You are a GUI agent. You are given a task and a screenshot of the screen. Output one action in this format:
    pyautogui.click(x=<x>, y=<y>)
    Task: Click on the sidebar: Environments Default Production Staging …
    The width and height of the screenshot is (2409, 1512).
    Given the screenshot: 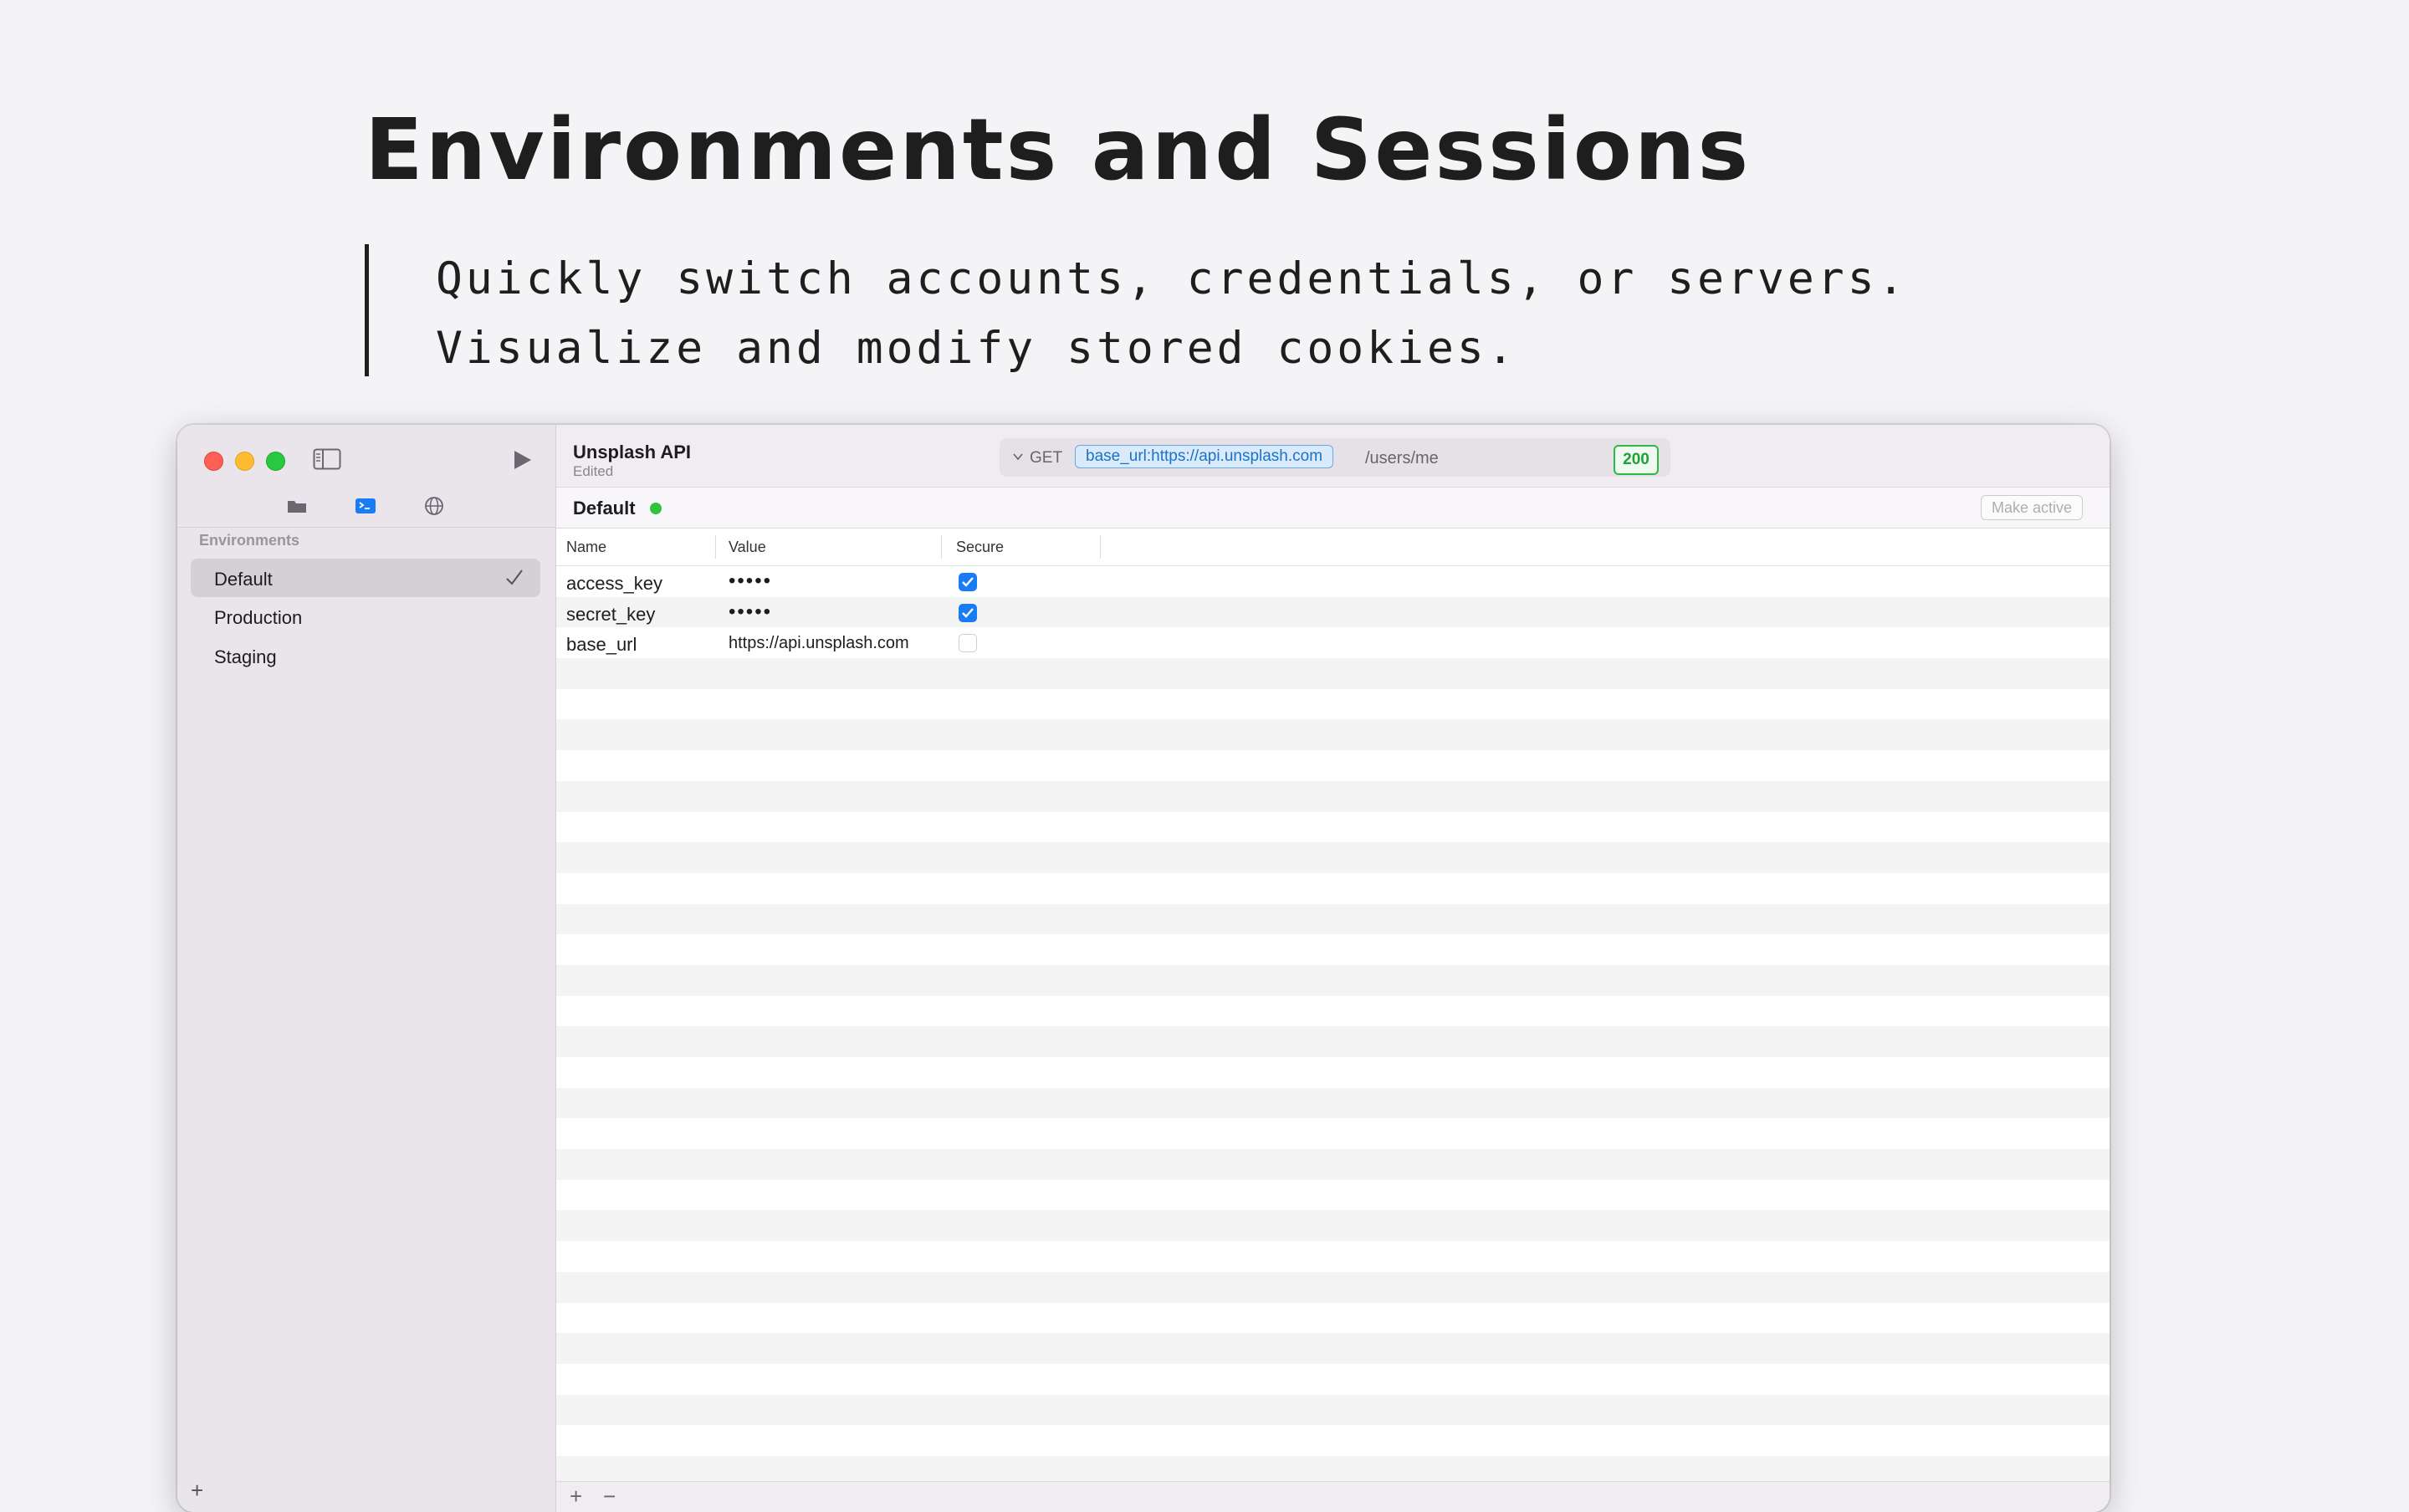 What is the action you would take?
    pyautogui.click(x=366, y=969)
    